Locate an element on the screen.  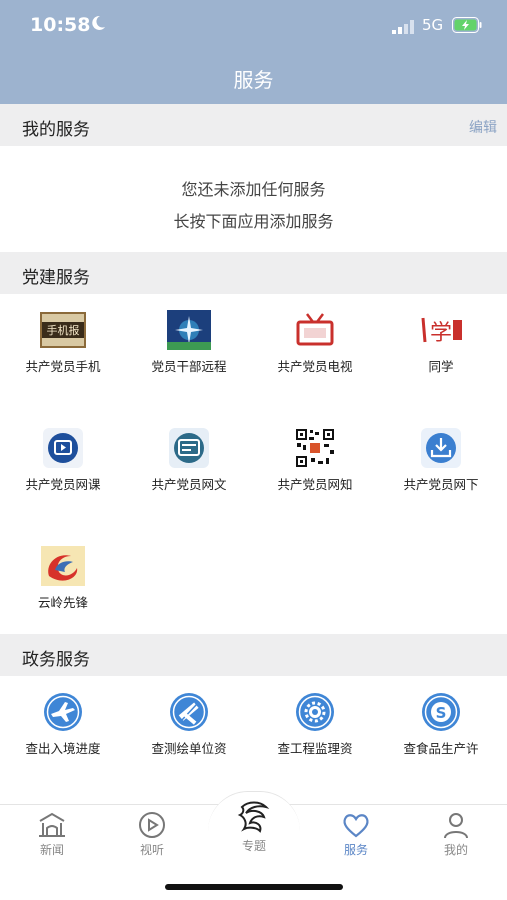
tab-news: 新闻 is located at coordinates (52, 834).